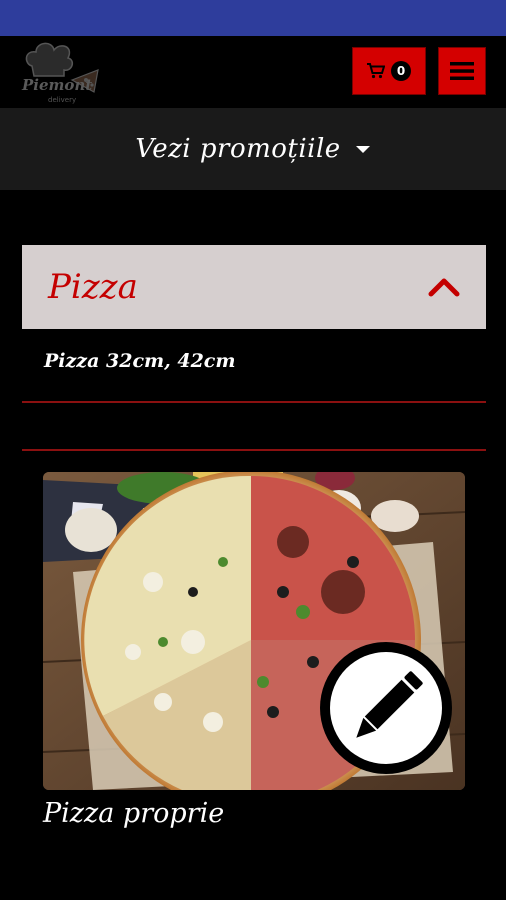 Image resolution: width=506 pixels, height=900 pixels. Describe the element at coordinates (93, 287) in the screenshot. I see `category-title: Pizza` at that location.